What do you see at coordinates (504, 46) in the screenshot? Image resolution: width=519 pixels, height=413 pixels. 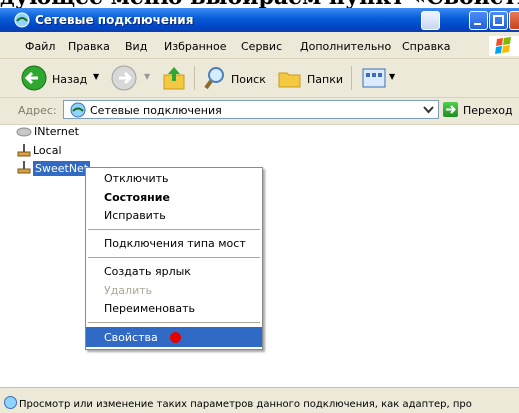 I see `windows-logo-icon` at bounding box center [504, 46].